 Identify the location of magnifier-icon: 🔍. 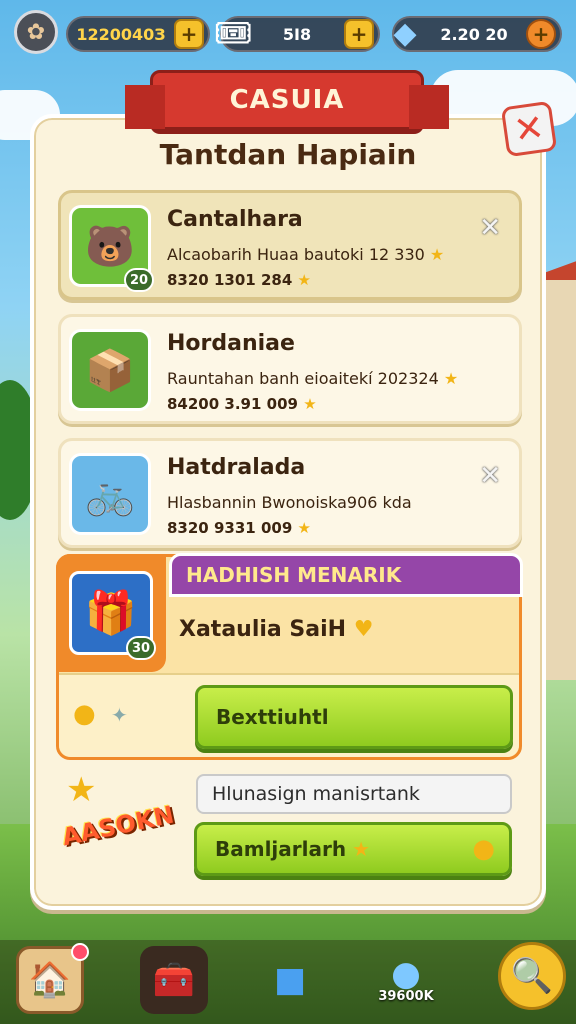
(532, 976).